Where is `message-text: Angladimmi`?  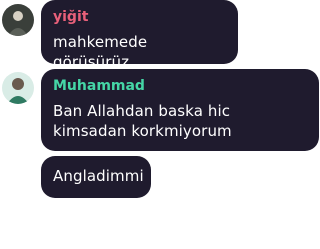 message-text: Angladimmi is located at coordinates (98, 176).